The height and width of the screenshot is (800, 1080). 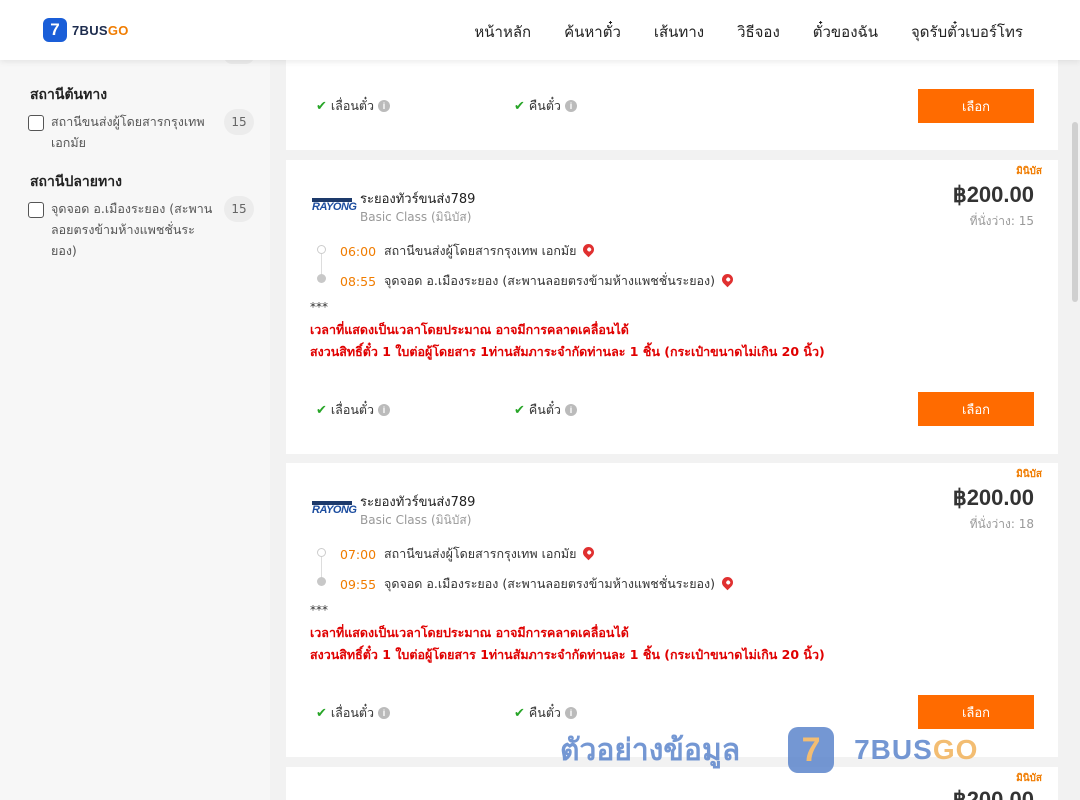 I want to click on origin-option-label: สถานีขนส่งผู้โดยสารกรุงเทพ เอกมัย, so click(x=128, y=132).